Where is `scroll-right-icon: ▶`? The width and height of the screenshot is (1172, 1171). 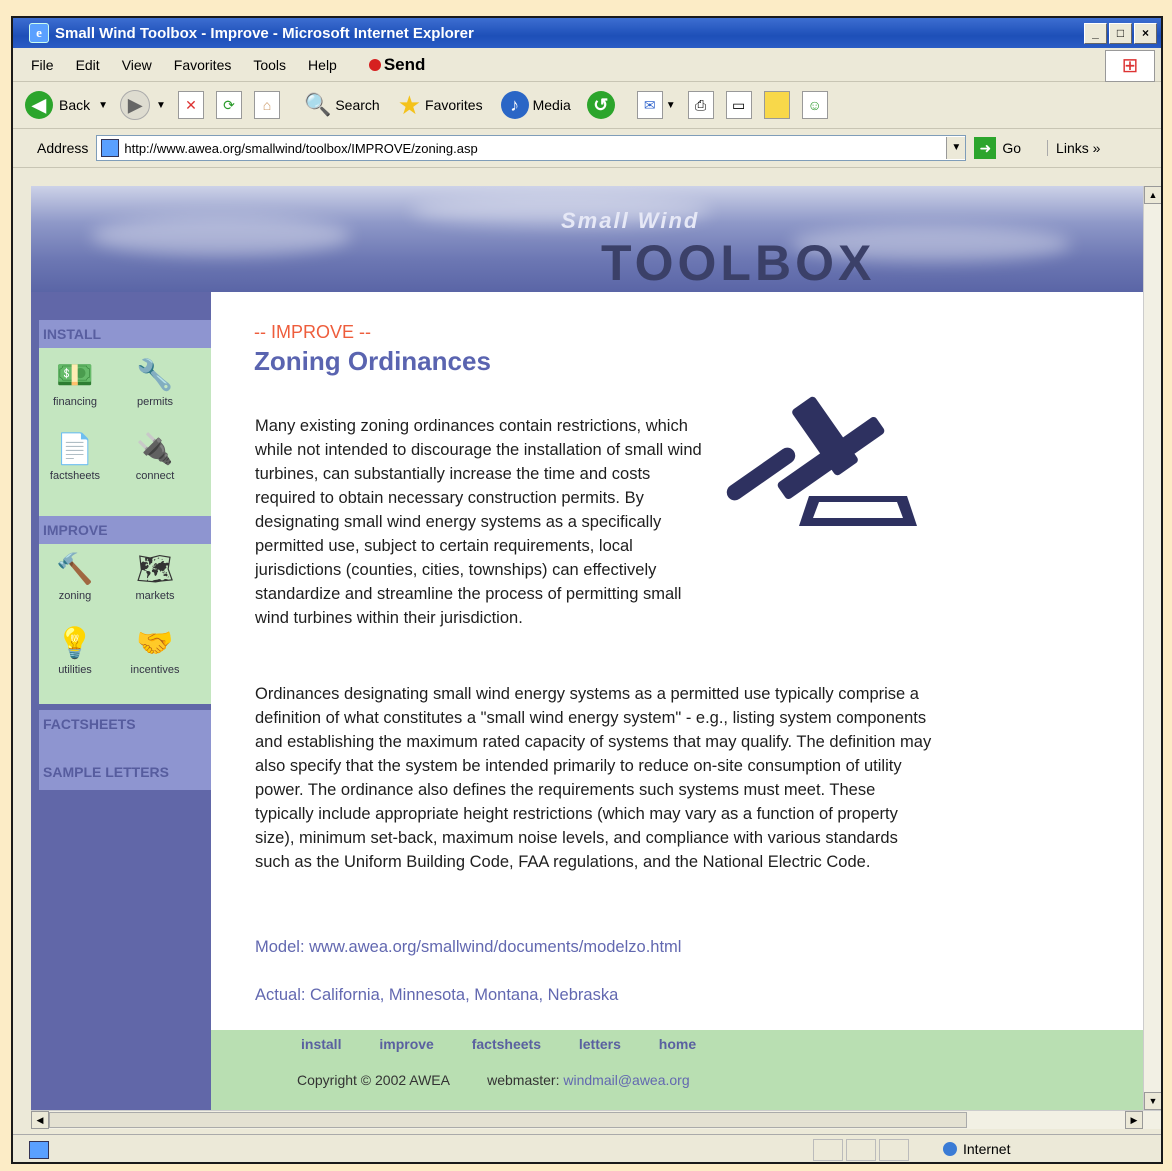
scroll-right-icon: ▶ is located at coordinates (1134, 1120).